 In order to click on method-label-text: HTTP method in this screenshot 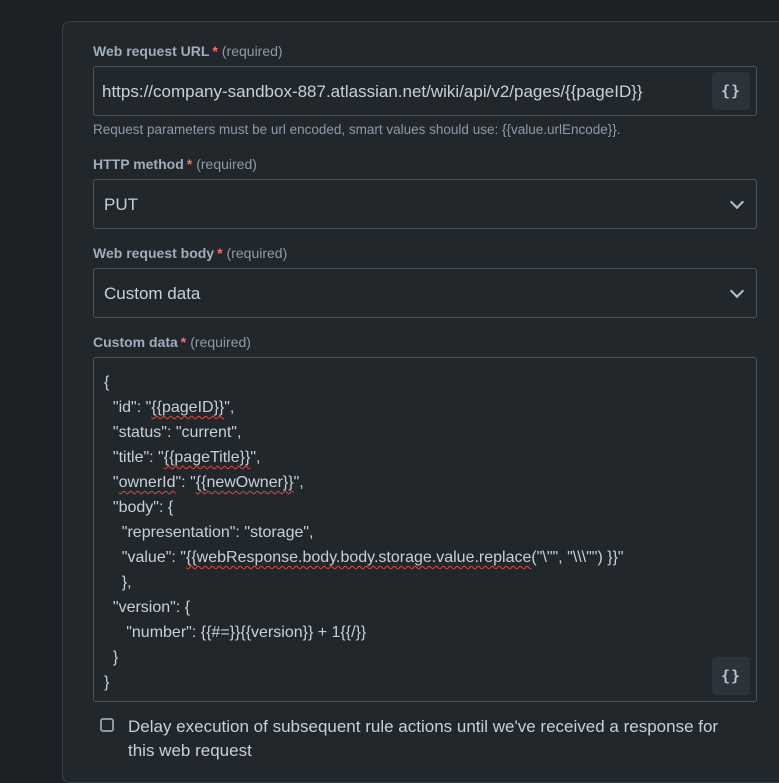, I will do `click(138, 164)`.